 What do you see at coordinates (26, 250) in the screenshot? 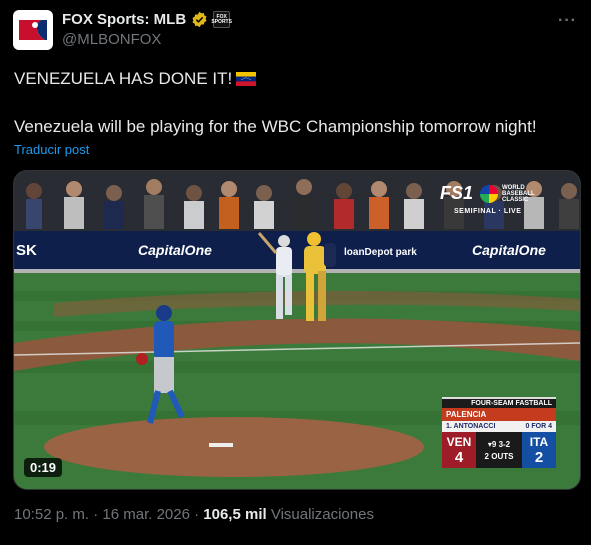
I see `ad-sk: SK` at bounding box center [26, 250].